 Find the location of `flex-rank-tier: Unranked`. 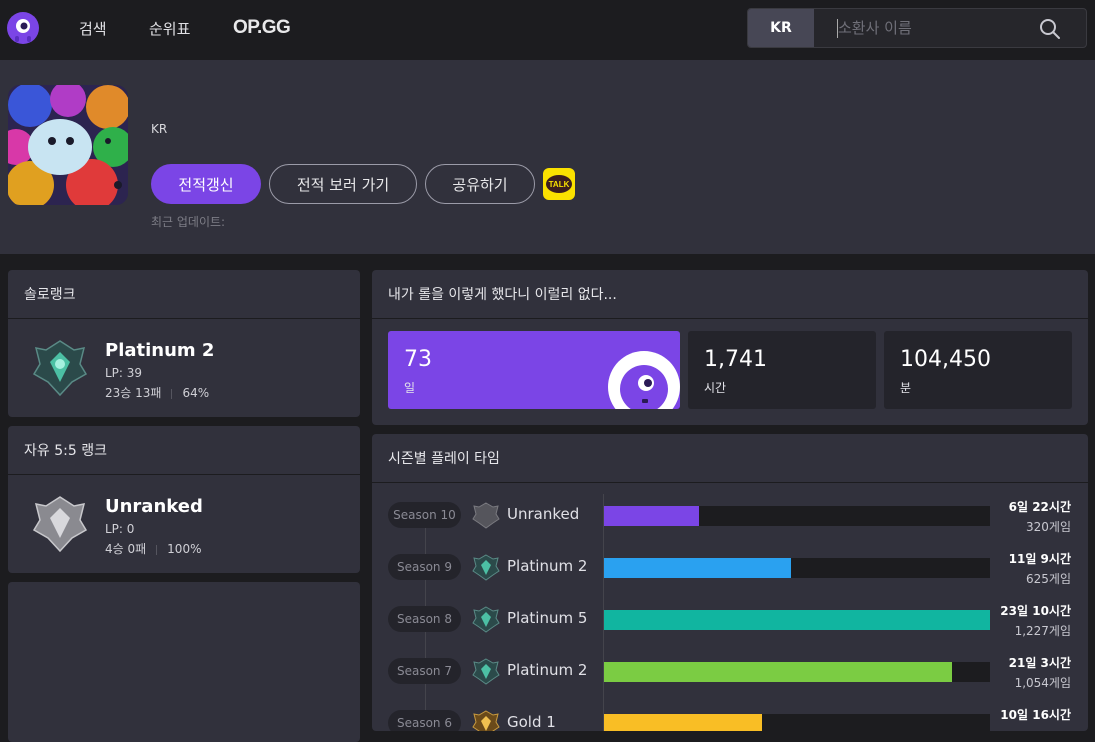

flex-rank-tier: Unranked is located at coordinates (154, 506).